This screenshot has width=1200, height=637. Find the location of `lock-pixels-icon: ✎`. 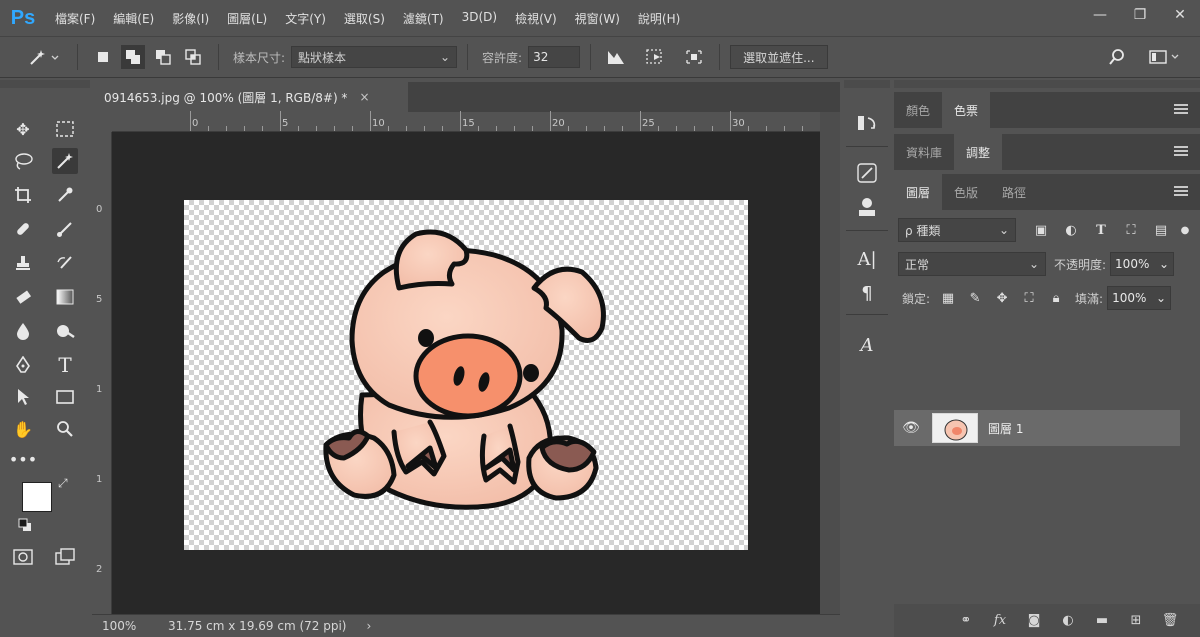

lock-pixels-icon: ✎ is located at coordinates (975, 298).